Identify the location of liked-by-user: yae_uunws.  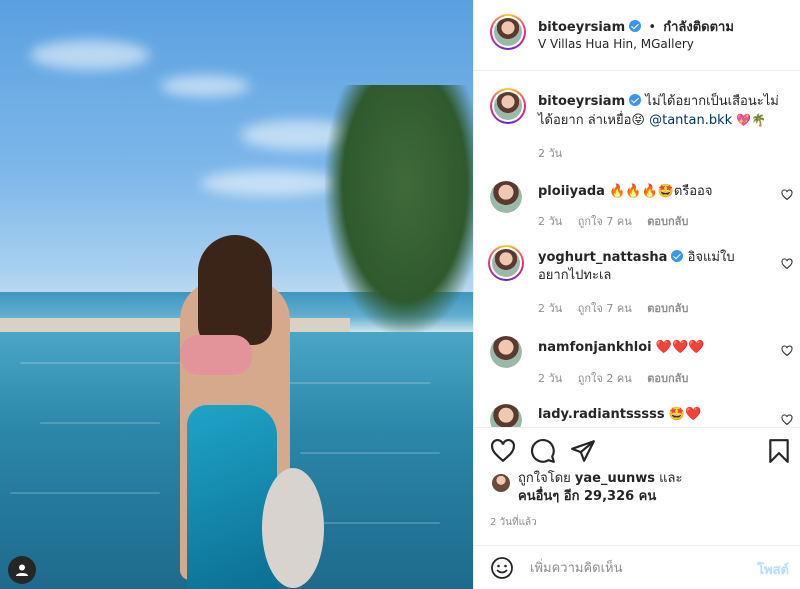
(615, 478).